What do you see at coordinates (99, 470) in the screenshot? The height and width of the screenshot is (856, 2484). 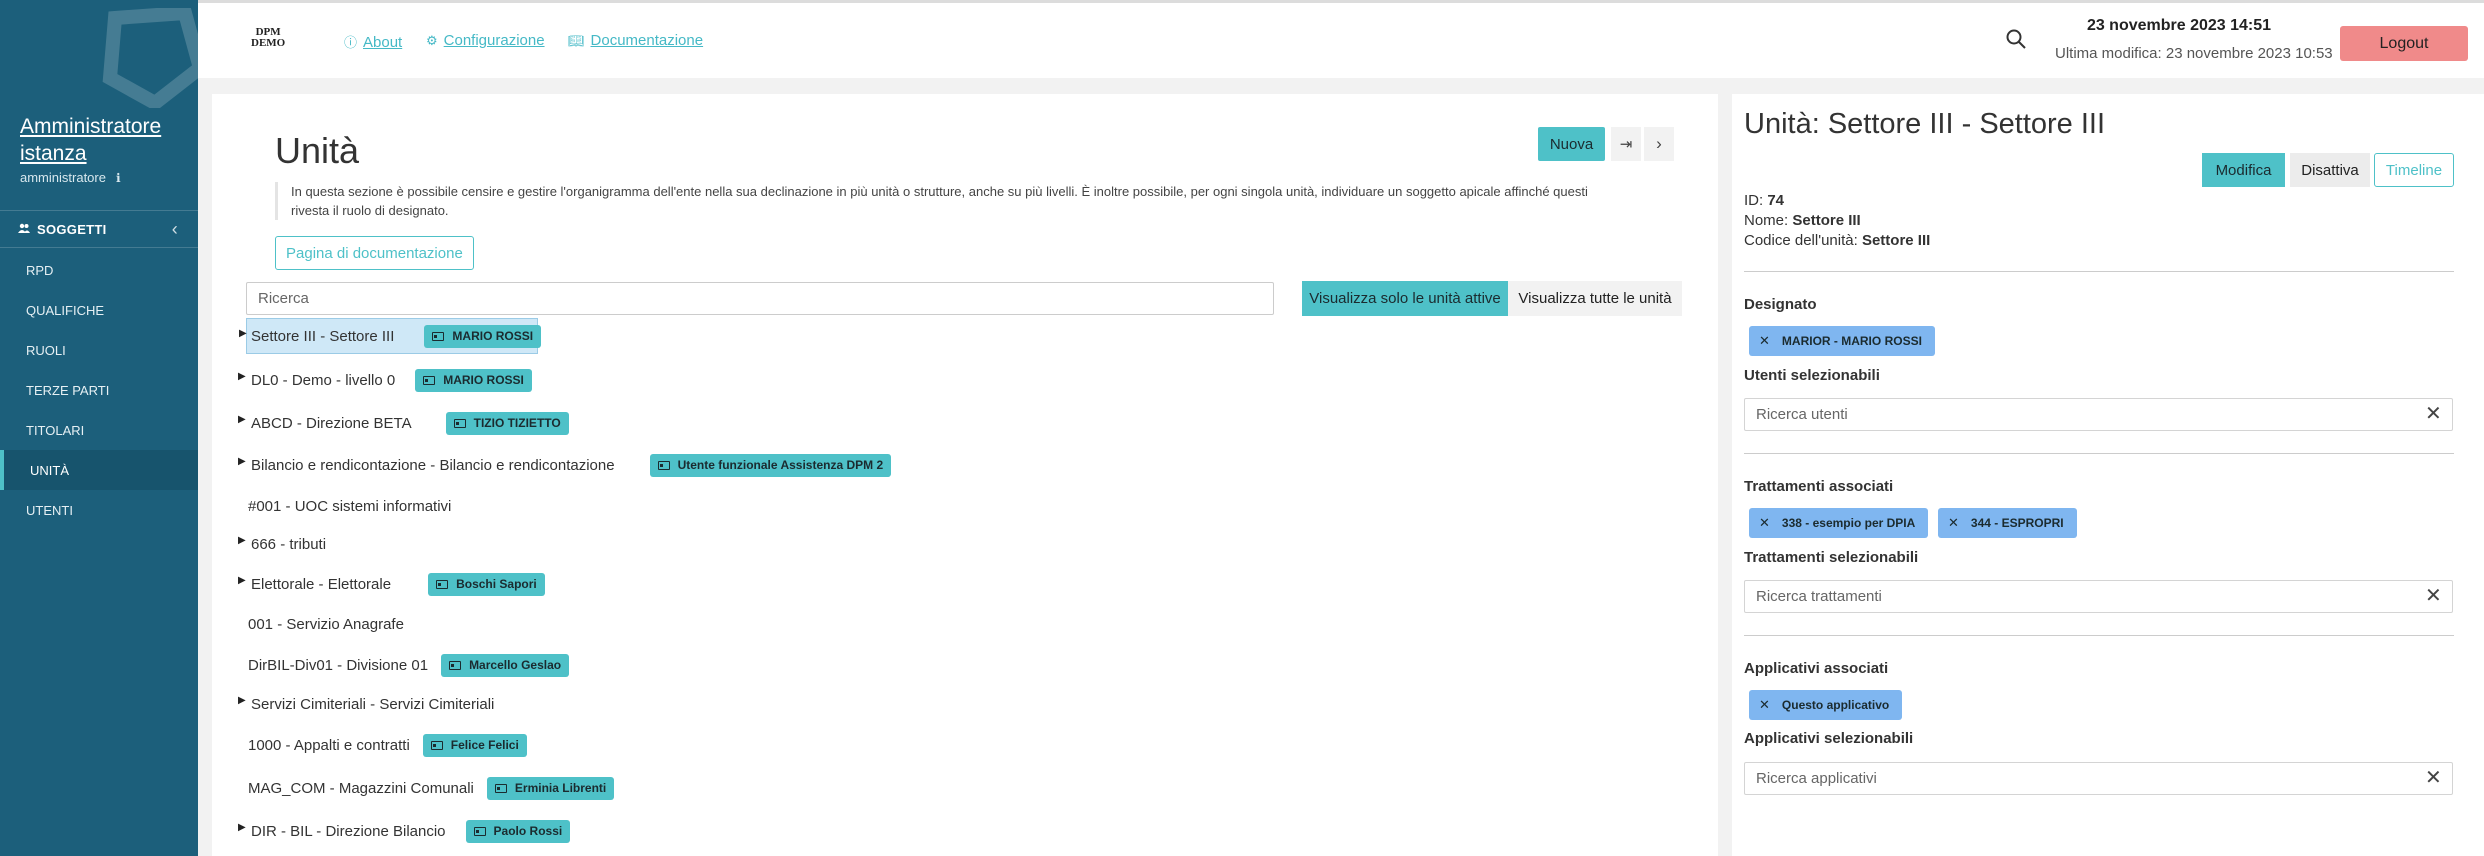 I see `sidebar-item-unita: UNITÀ` at bounding box center [99, 470].